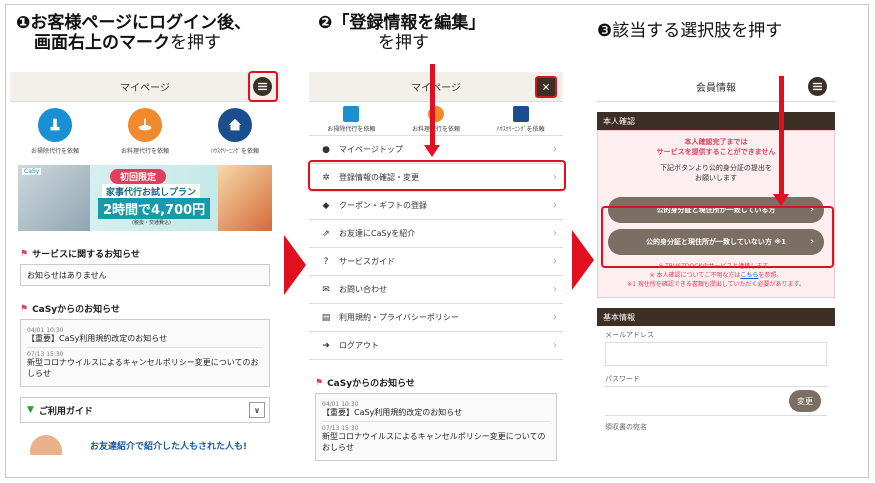 Image resolution: width=875 pixels, height=483 pixels. Describe the element at coordinates (144, 151) in the screenshot. I see `service-cooking-label: お料理代行を依頼` at that location.